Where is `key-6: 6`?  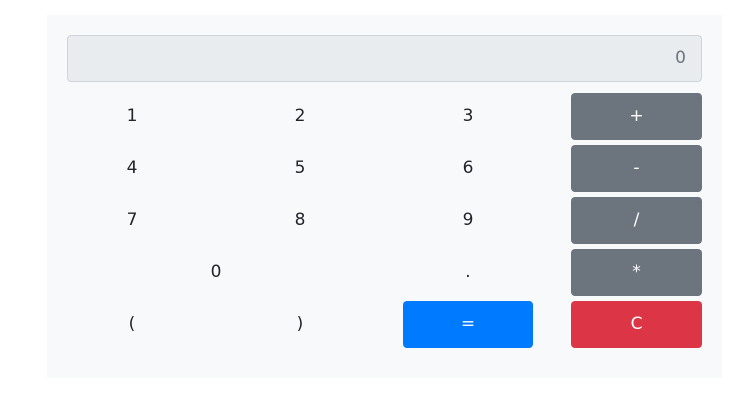 key-6: 6 is located at coordinates (468, 168).